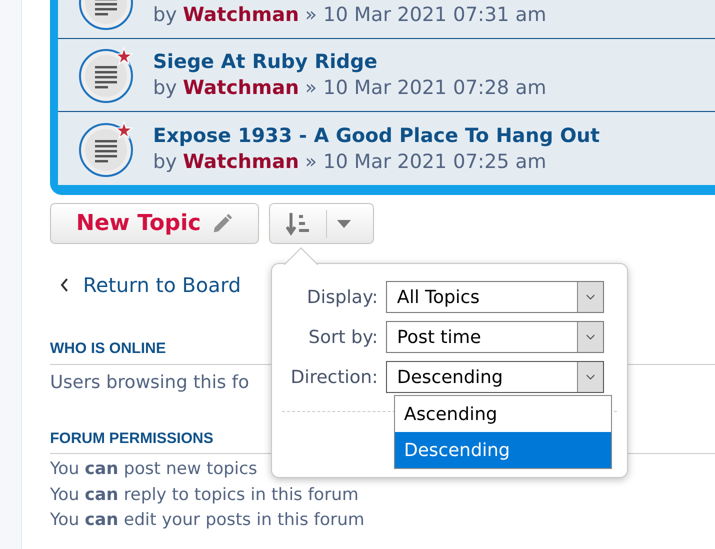  I want to click on sort-options-button, so click(321, 223).